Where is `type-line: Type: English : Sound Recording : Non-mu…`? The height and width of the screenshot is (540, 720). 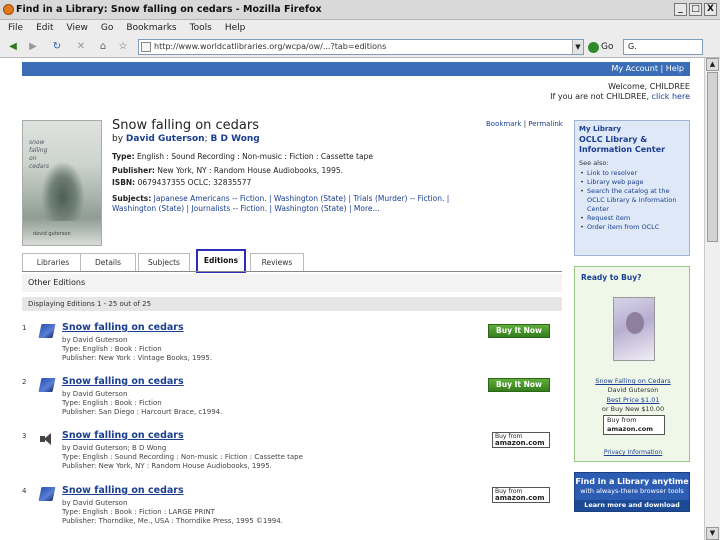 type-line: Type: English : Sound Recording : Non-mu… is located at coordinates (242, 156).